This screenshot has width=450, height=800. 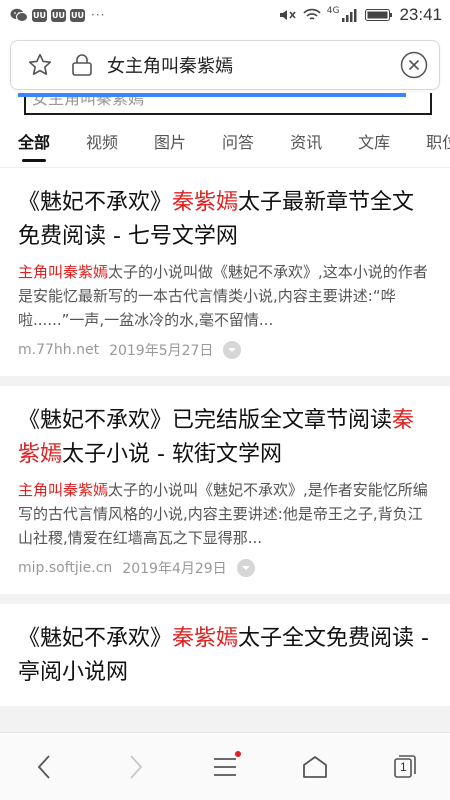 What do you see at coordinates (172, 454) in the screenshot?
I see `result-title-text: 太子小说 - 软街文学网` at bounding box center [172, 454].